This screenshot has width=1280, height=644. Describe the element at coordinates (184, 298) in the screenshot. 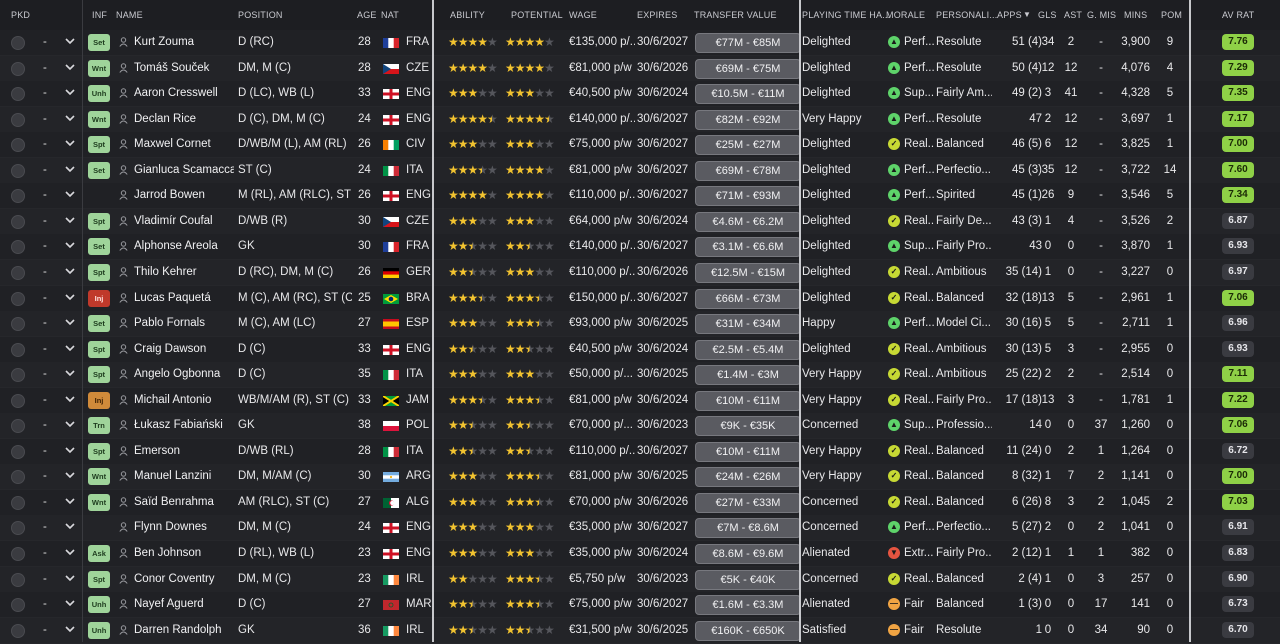

I see `player-name: Lucas Paquetá` at that location.